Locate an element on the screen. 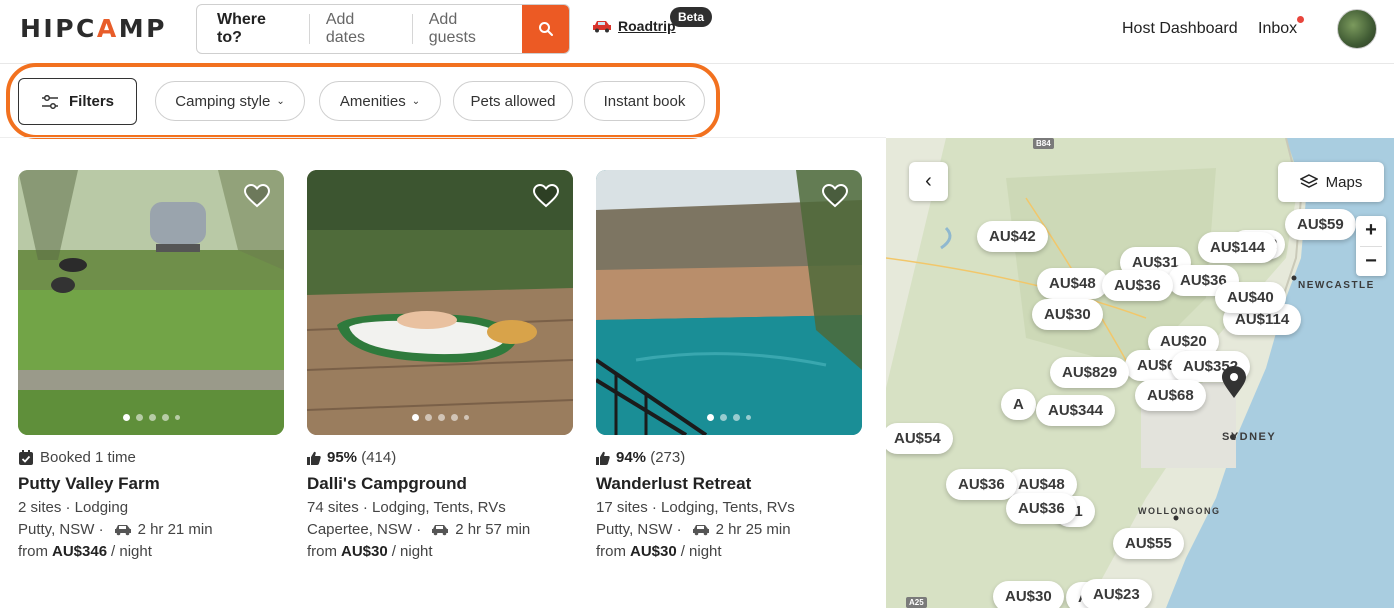 The height and width of the screenshot is (608, 1394). listing-sites: 17 sites · Lodging, Tents, RVs is located at coordinates (695, 507).